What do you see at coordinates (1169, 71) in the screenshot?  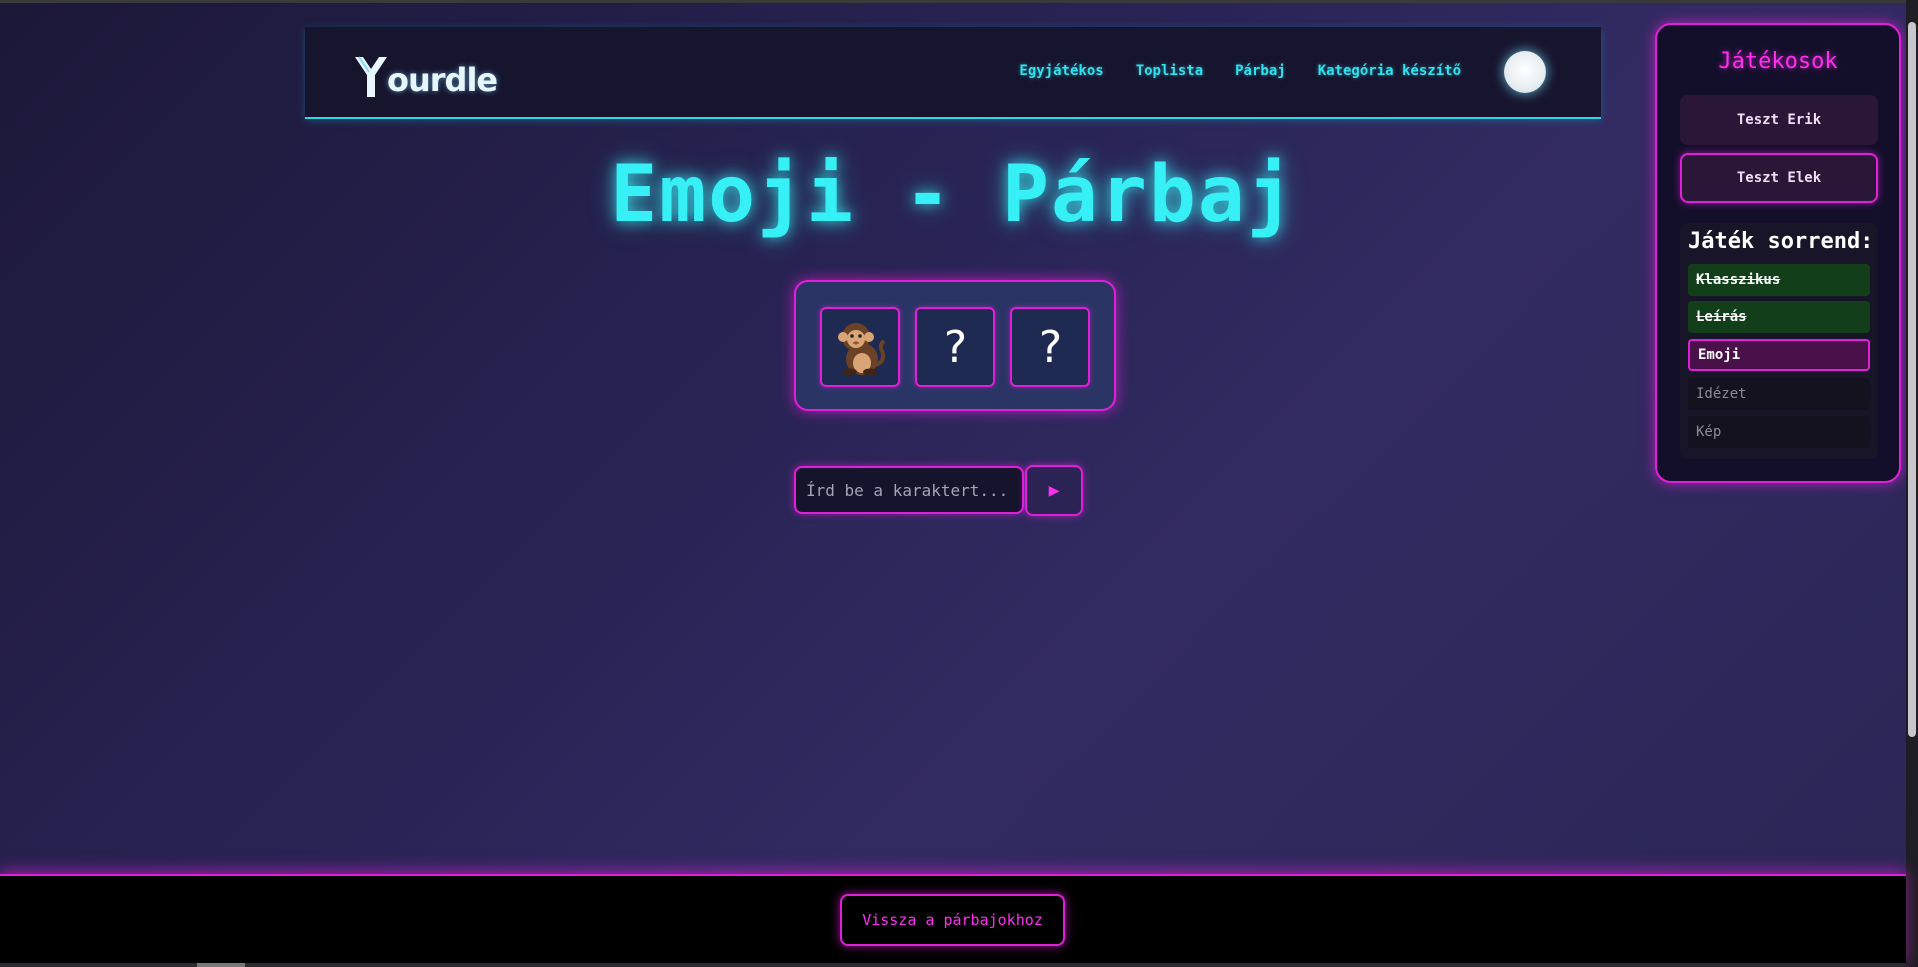 I see `nav-leaderboard: Toplista` at bounding box center [1169, 71].